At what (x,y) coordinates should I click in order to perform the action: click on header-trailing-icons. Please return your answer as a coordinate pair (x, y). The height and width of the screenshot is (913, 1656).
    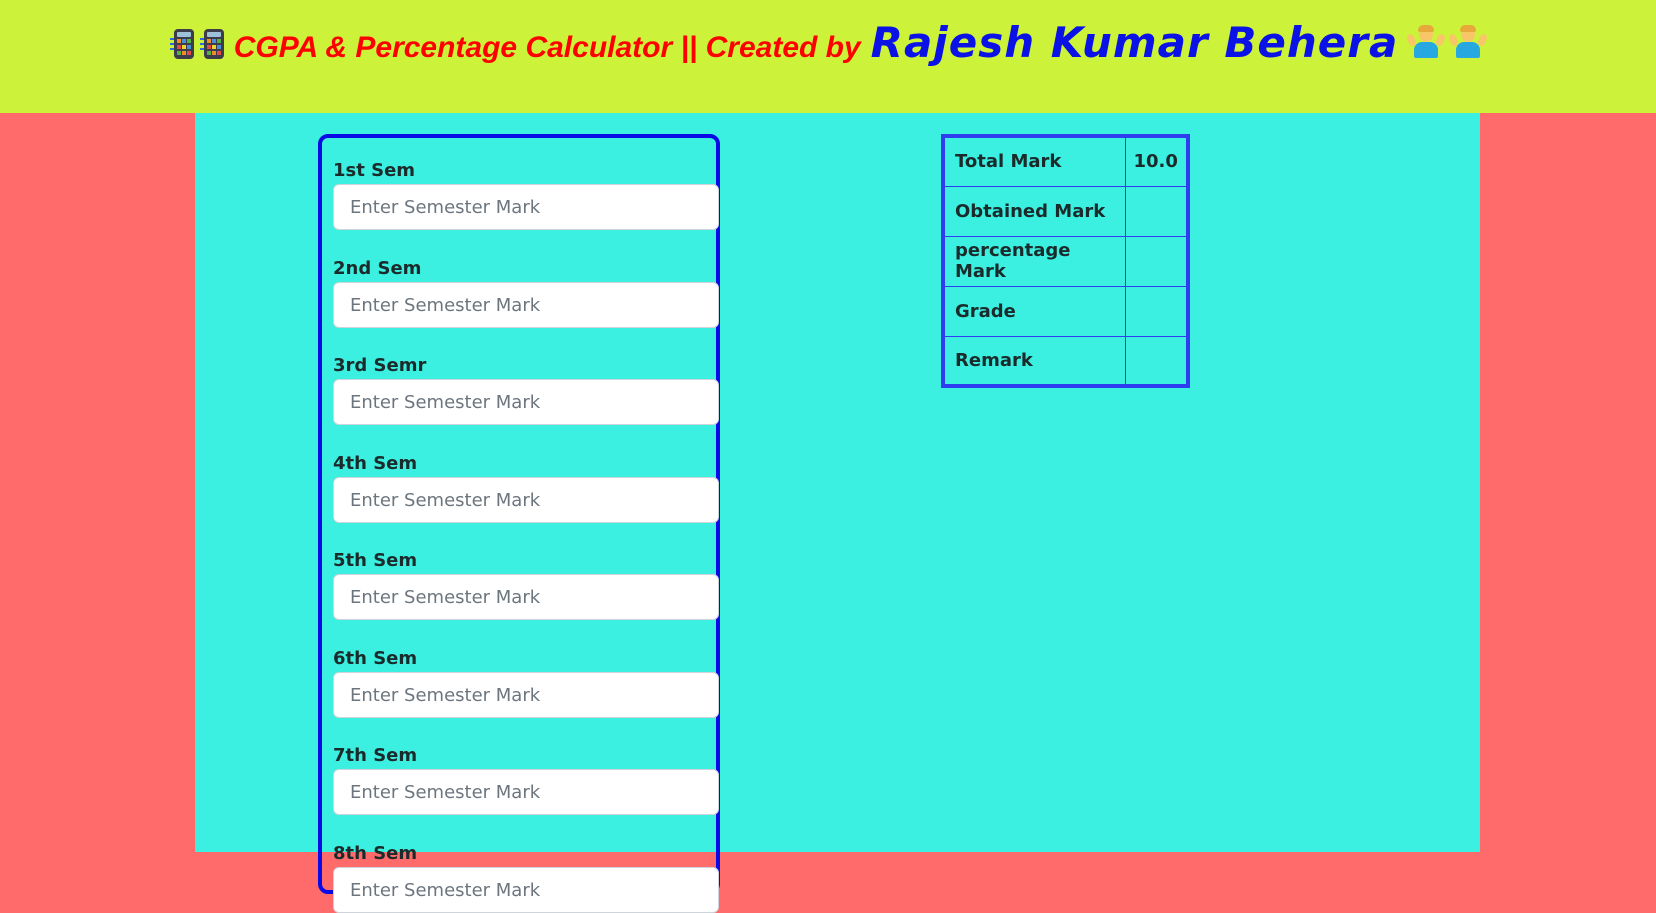
    Looking at the image, I should click on (1447, 42).